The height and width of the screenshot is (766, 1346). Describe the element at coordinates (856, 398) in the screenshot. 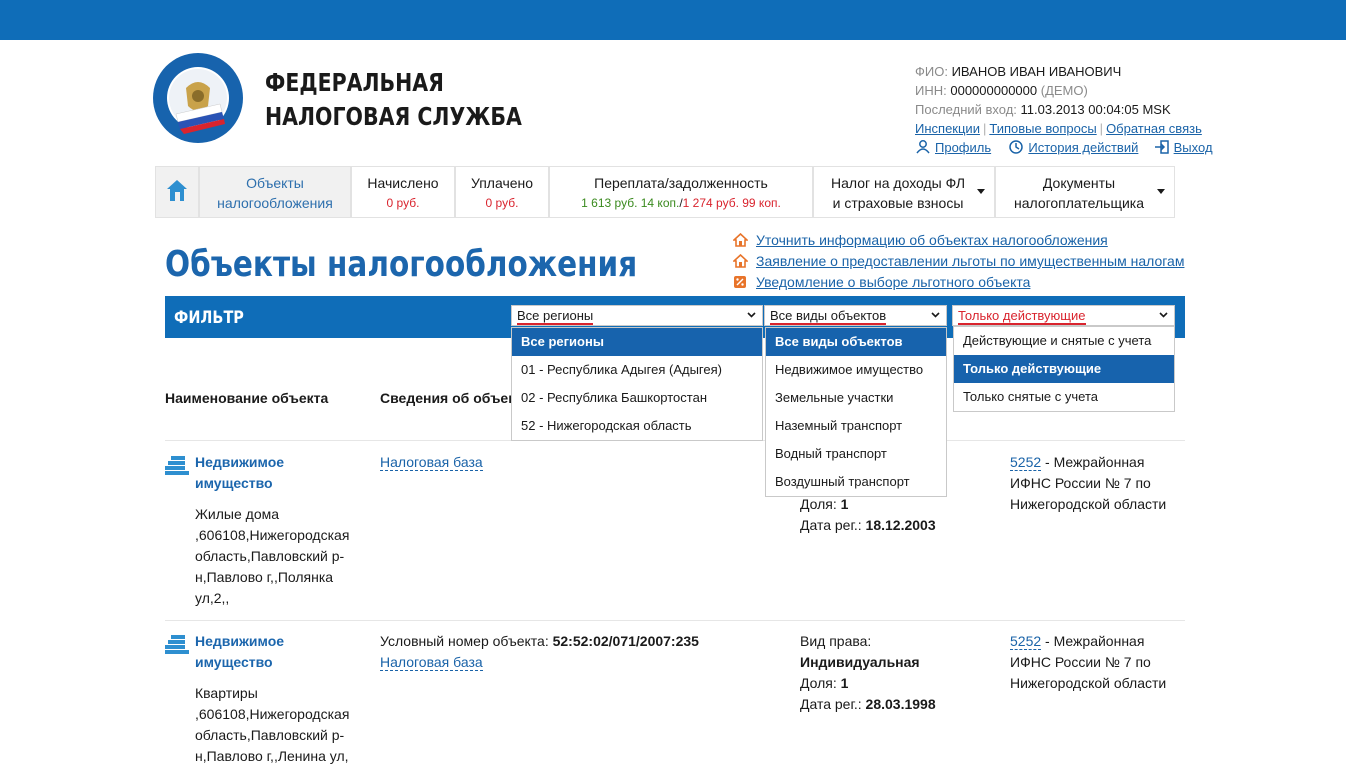

I see `dropdown-option: Земельные участки` at that location.